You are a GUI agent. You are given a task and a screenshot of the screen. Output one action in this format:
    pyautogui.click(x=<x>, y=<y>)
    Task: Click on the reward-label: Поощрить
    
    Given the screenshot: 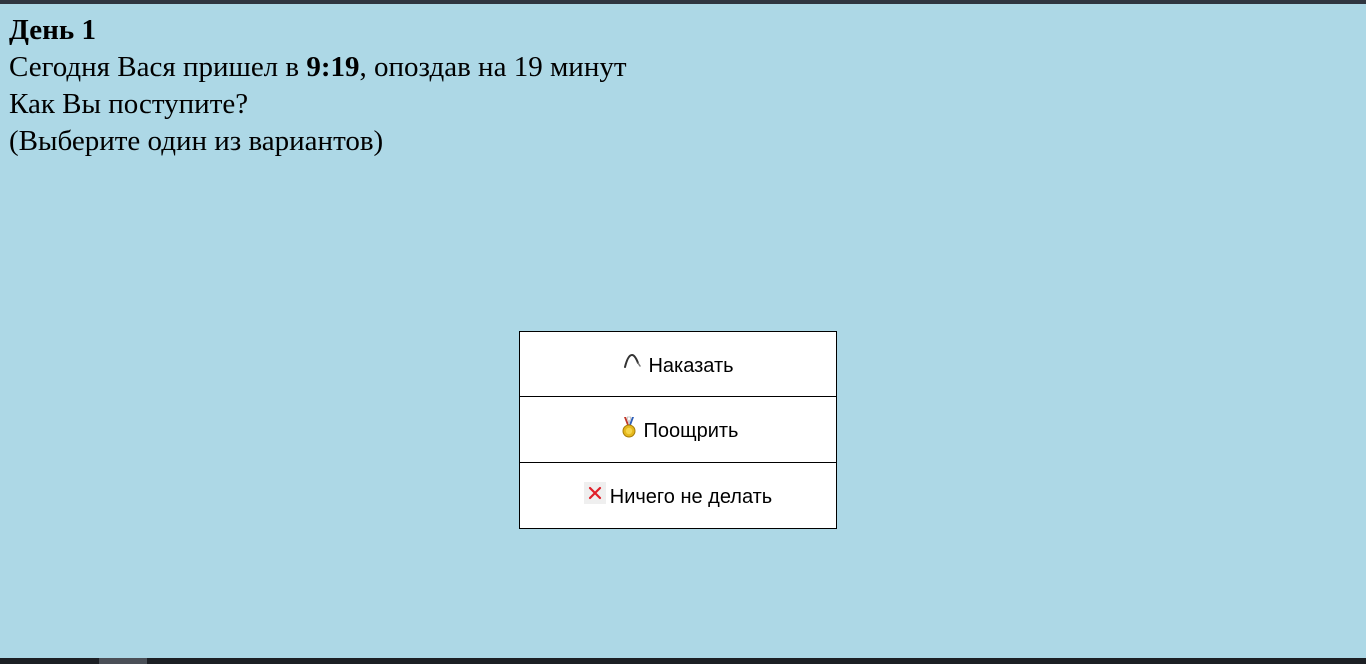 What is the action you would take?
    pyautogui.click(x=691, y=431)
    